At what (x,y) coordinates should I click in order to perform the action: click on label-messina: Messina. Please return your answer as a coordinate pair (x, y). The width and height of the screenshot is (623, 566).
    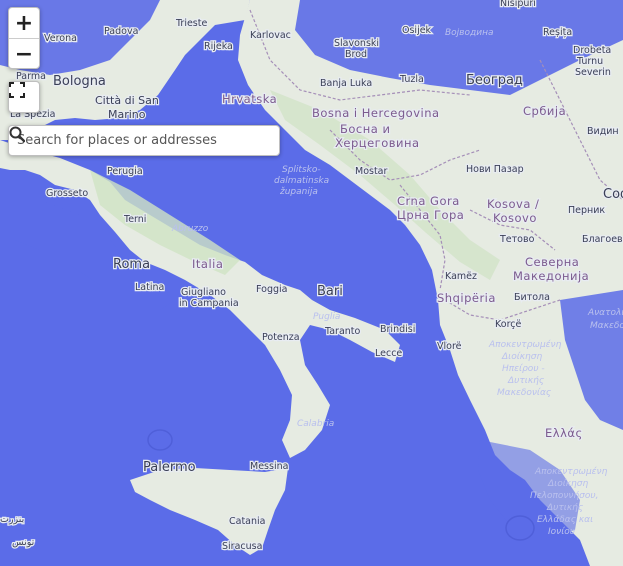
    Looking at the image, I should click on (269, 466).